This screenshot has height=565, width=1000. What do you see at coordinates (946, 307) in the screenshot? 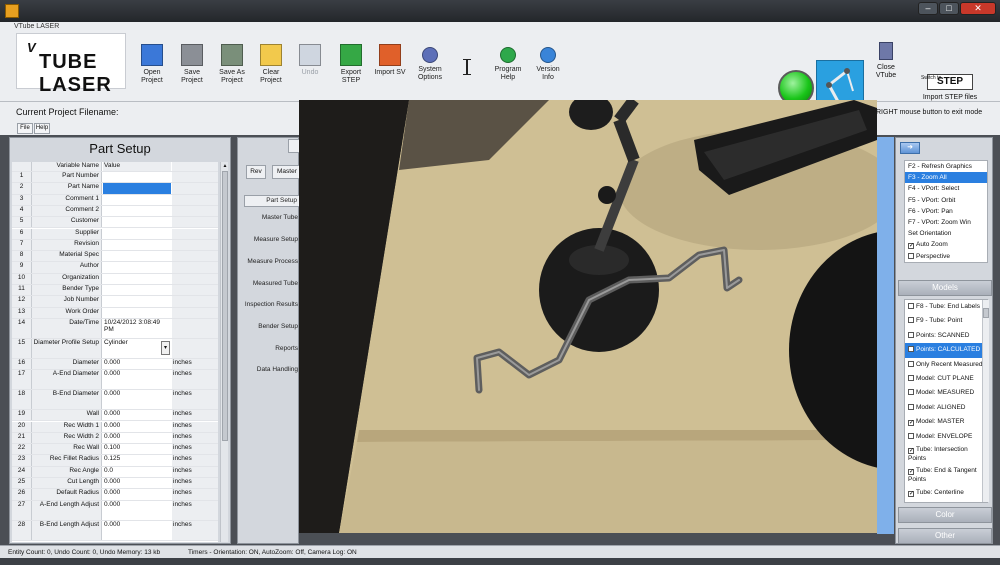
I see `model-item: F8 - Tube: End Labels` at bounding box center [946, 307].